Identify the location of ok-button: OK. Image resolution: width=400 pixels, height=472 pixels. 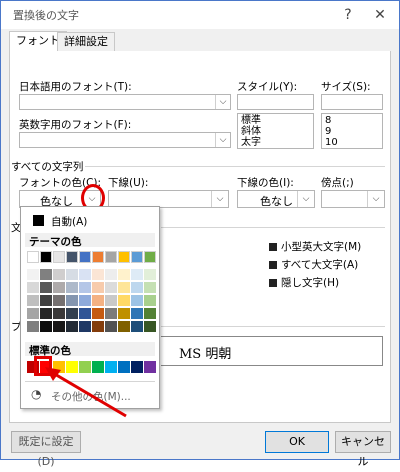
(297, 442).